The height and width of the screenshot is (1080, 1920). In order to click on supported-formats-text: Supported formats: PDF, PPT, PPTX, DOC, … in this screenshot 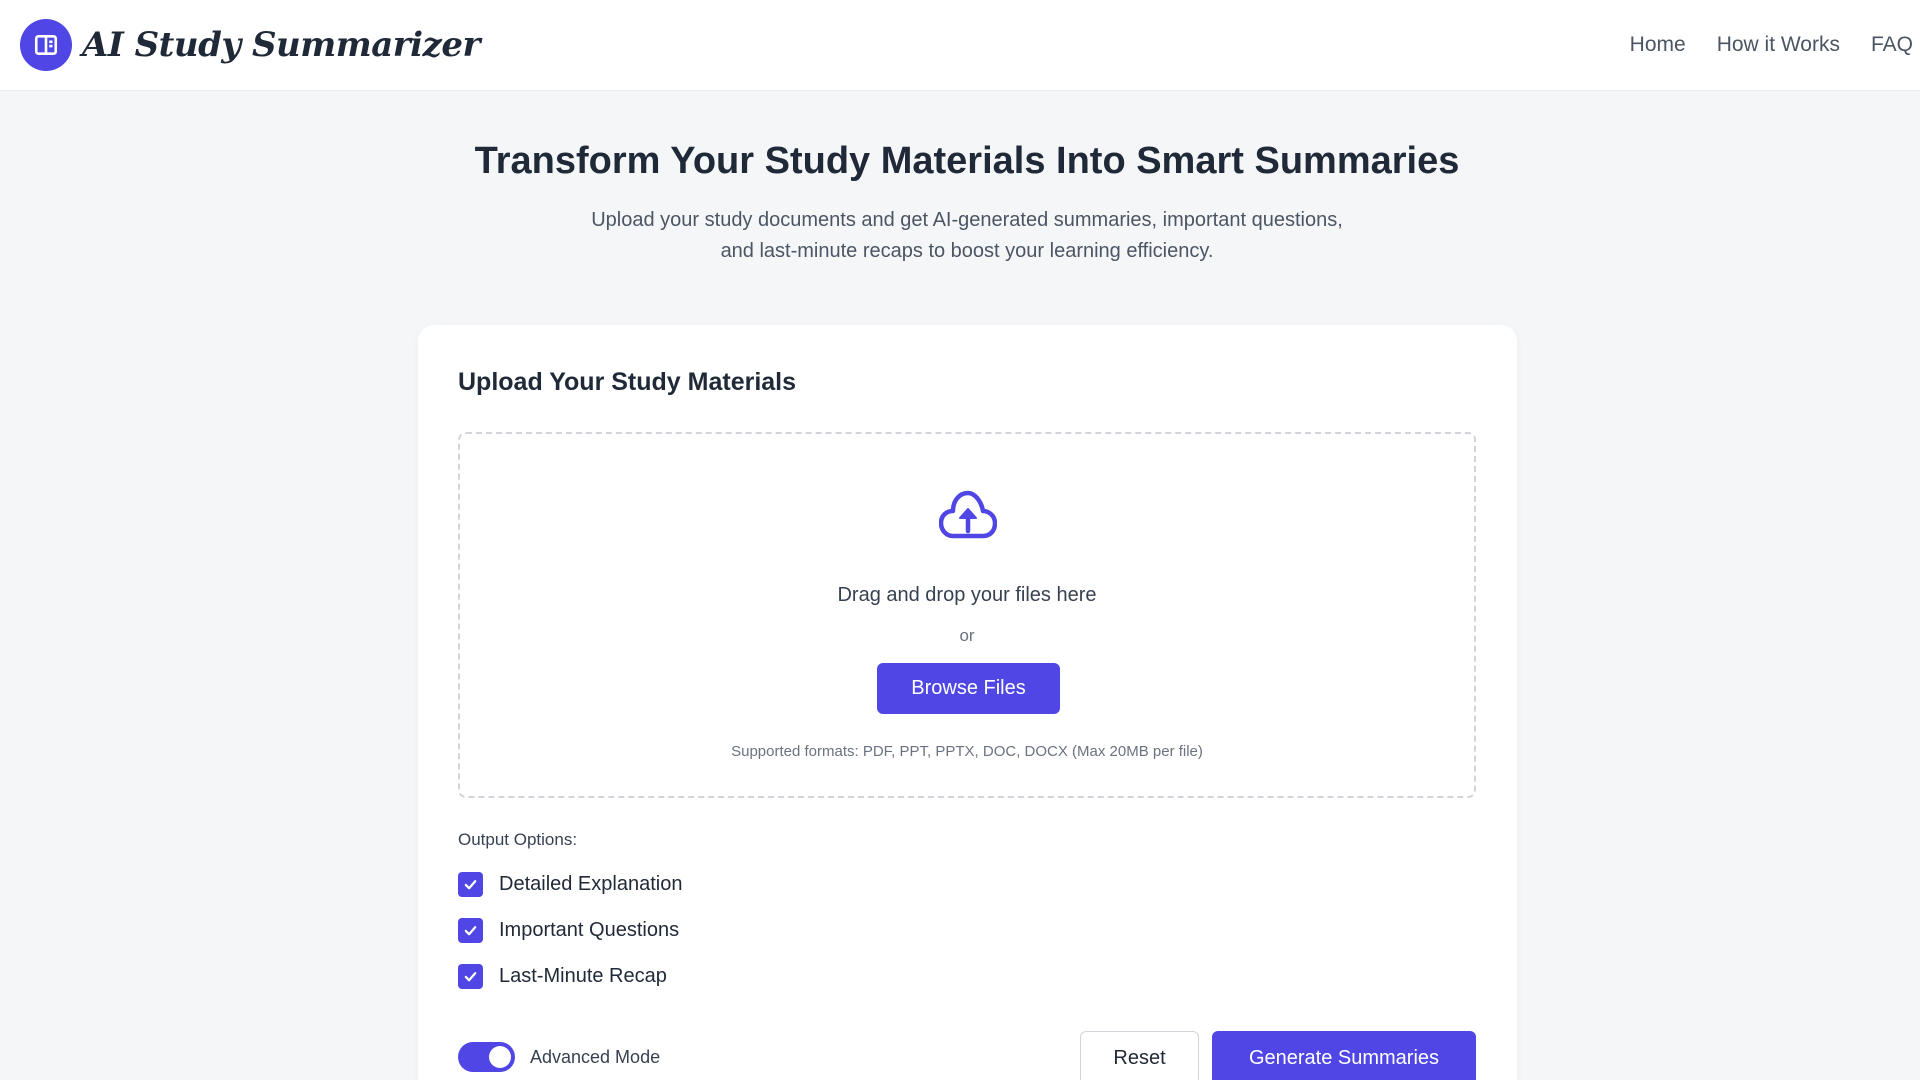, I will do `click(967, 751)`.